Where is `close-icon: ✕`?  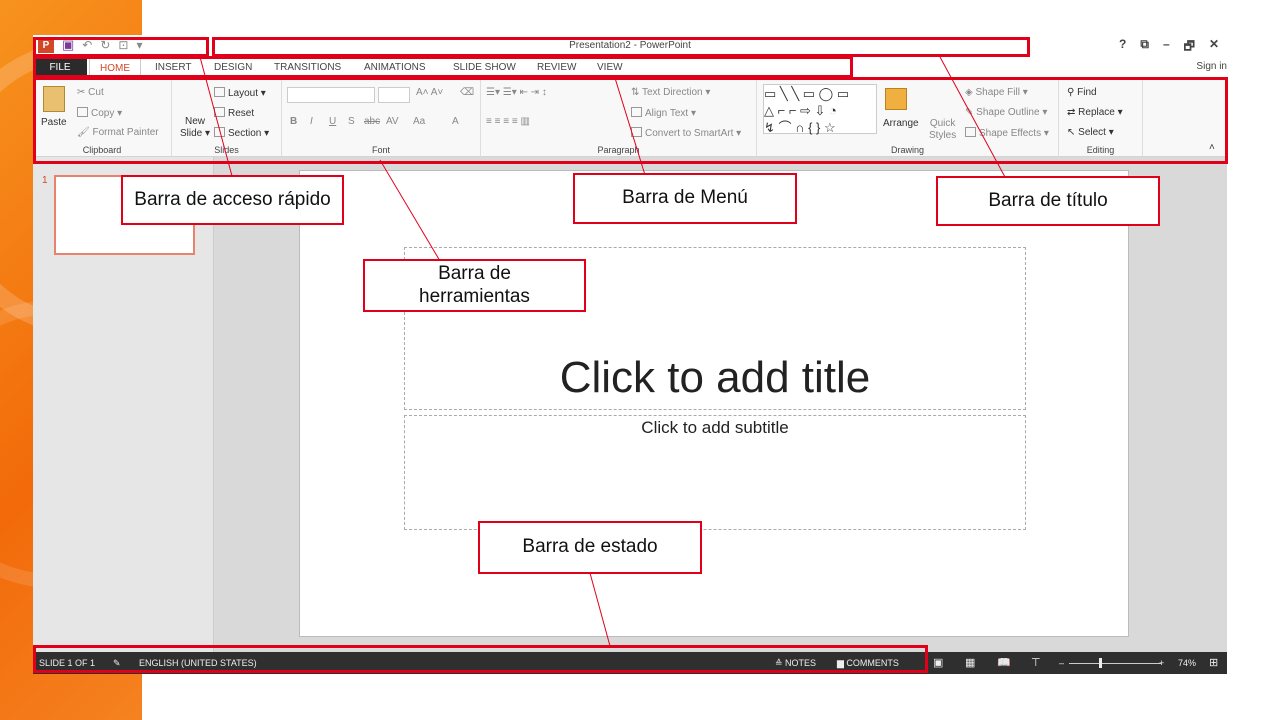
close-icon: ✕ is located at coordinates (1214, 47).